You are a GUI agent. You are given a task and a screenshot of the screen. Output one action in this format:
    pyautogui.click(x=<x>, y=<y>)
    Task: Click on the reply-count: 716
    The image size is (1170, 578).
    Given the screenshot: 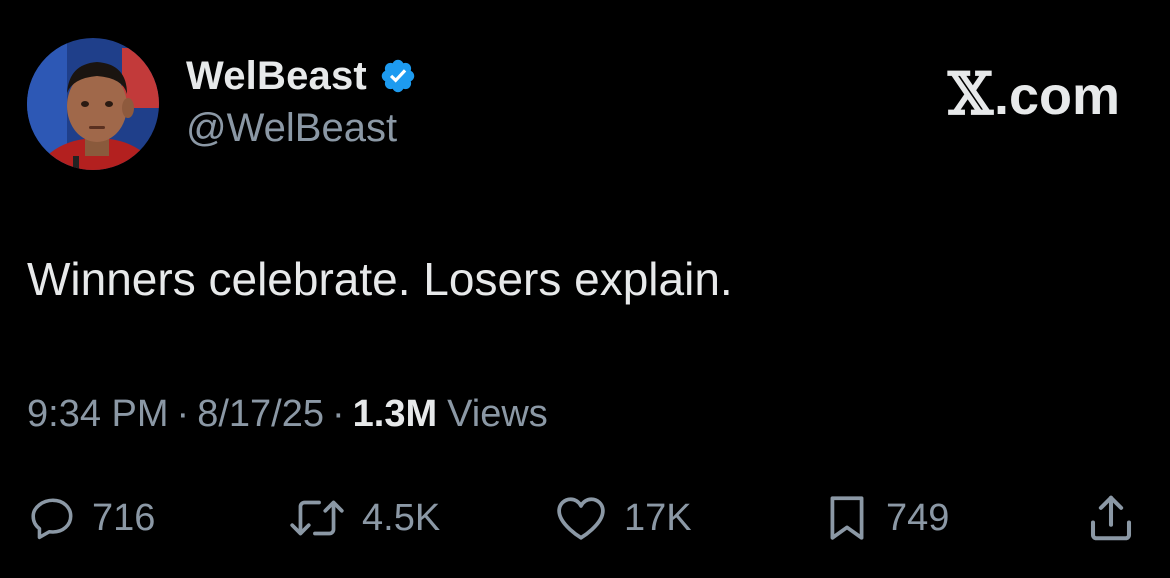 What is the action you would take?
    pyautogui.click(x=124, y=517)
    